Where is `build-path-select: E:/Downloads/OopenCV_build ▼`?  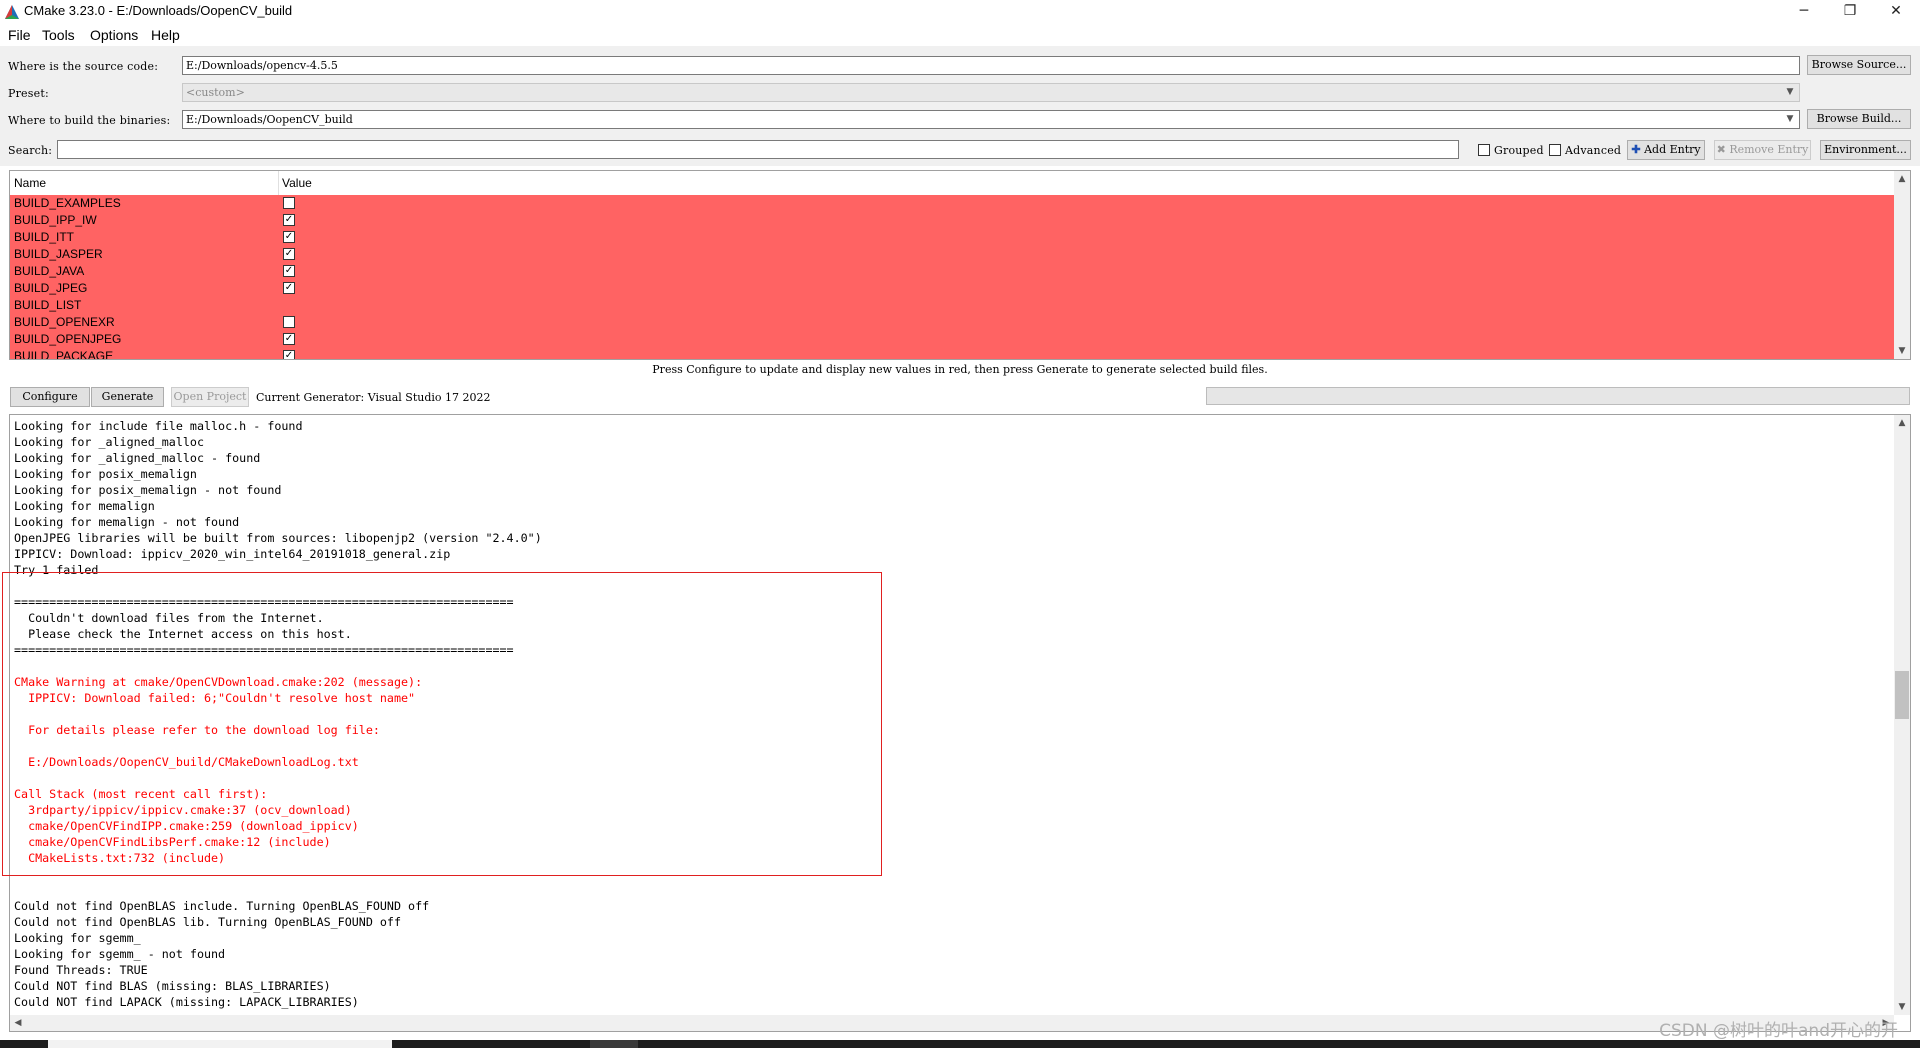
build-path-select: E:/Downloads/OopenCV_build ▼ is located at coordinates (991, 119).